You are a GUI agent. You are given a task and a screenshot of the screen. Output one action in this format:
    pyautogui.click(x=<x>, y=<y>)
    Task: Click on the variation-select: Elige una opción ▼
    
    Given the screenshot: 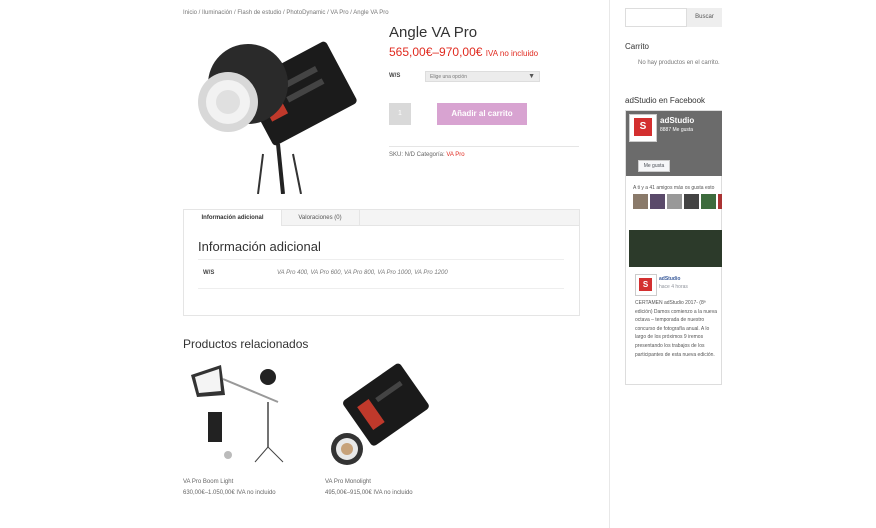 What is the action you would take?
    pyautogui.click(x=482, y=76)
    